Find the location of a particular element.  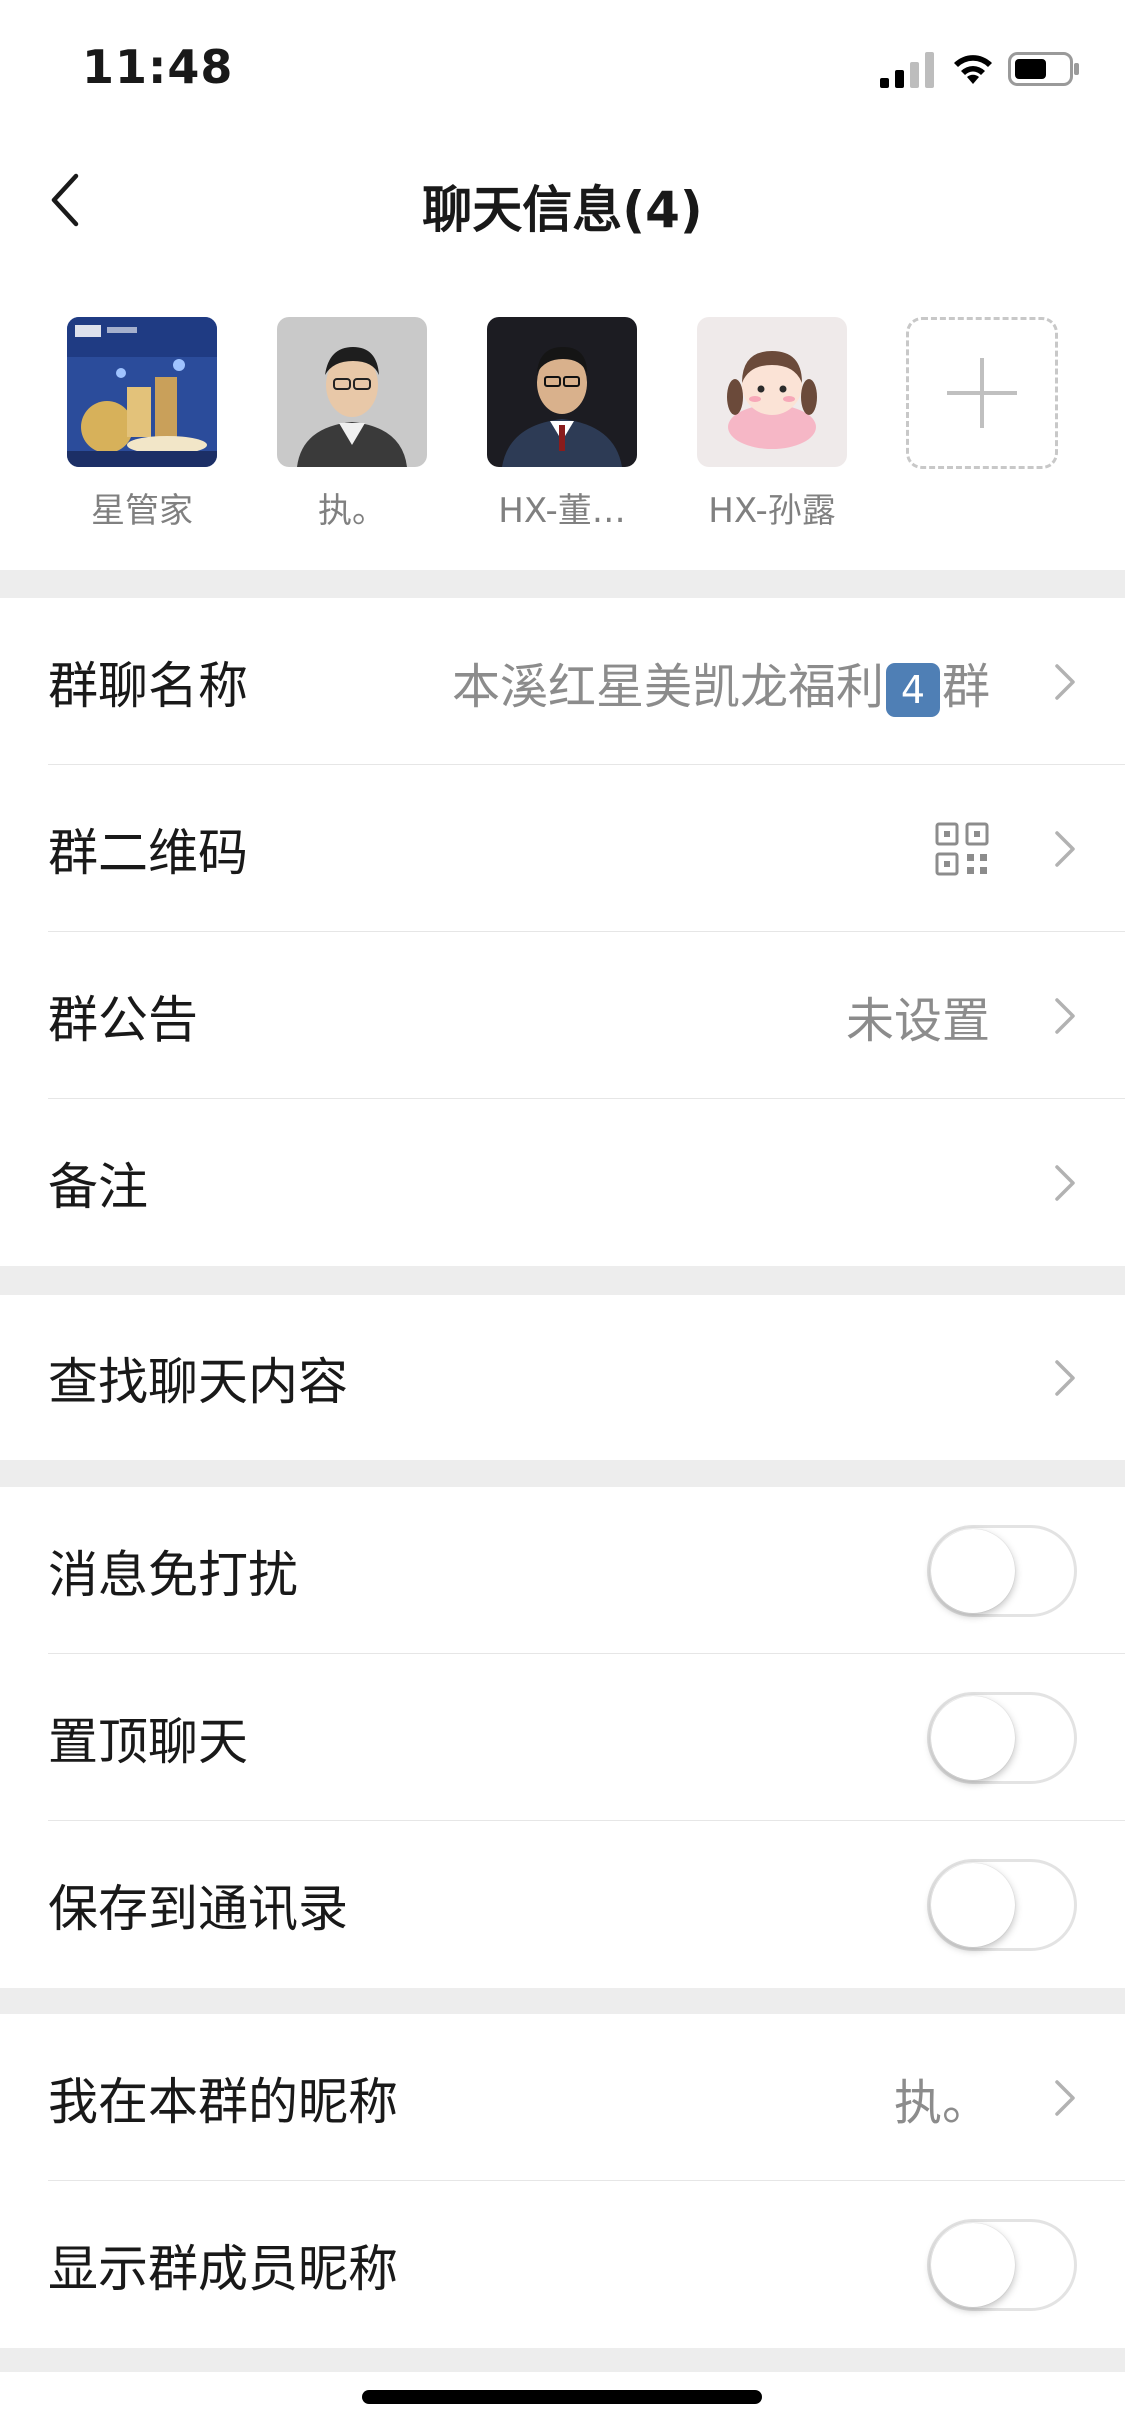

group-notice-row: 群公告 未设置 is located at coordinates (562, 1015).